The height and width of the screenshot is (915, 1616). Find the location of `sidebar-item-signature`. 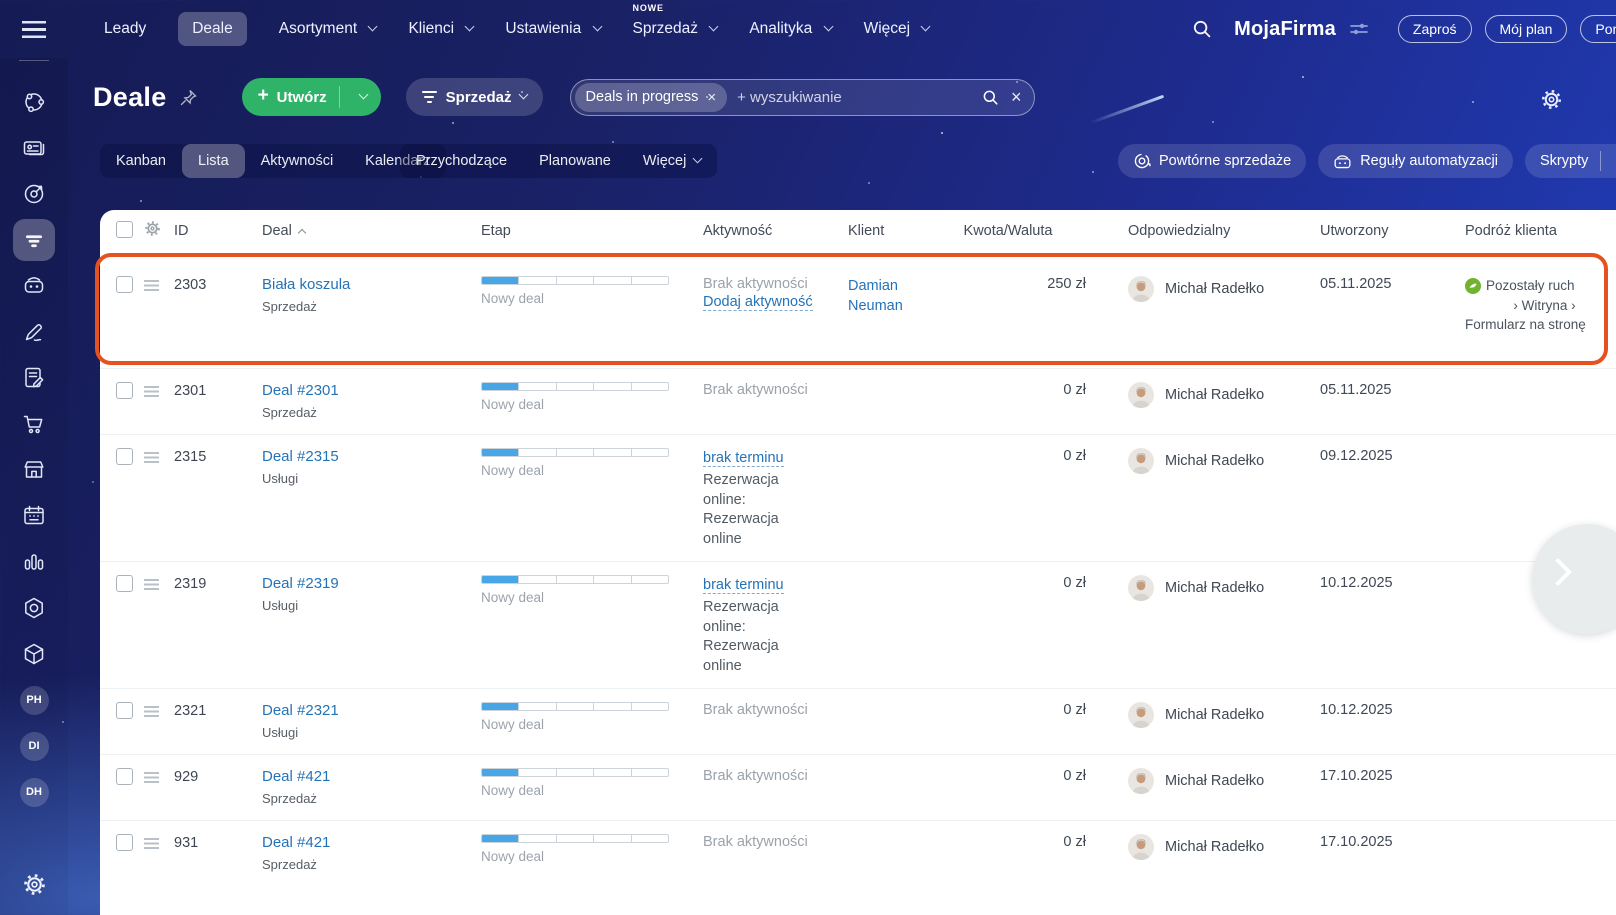

sidebar-item-signature is located at coordinates (34, 332).